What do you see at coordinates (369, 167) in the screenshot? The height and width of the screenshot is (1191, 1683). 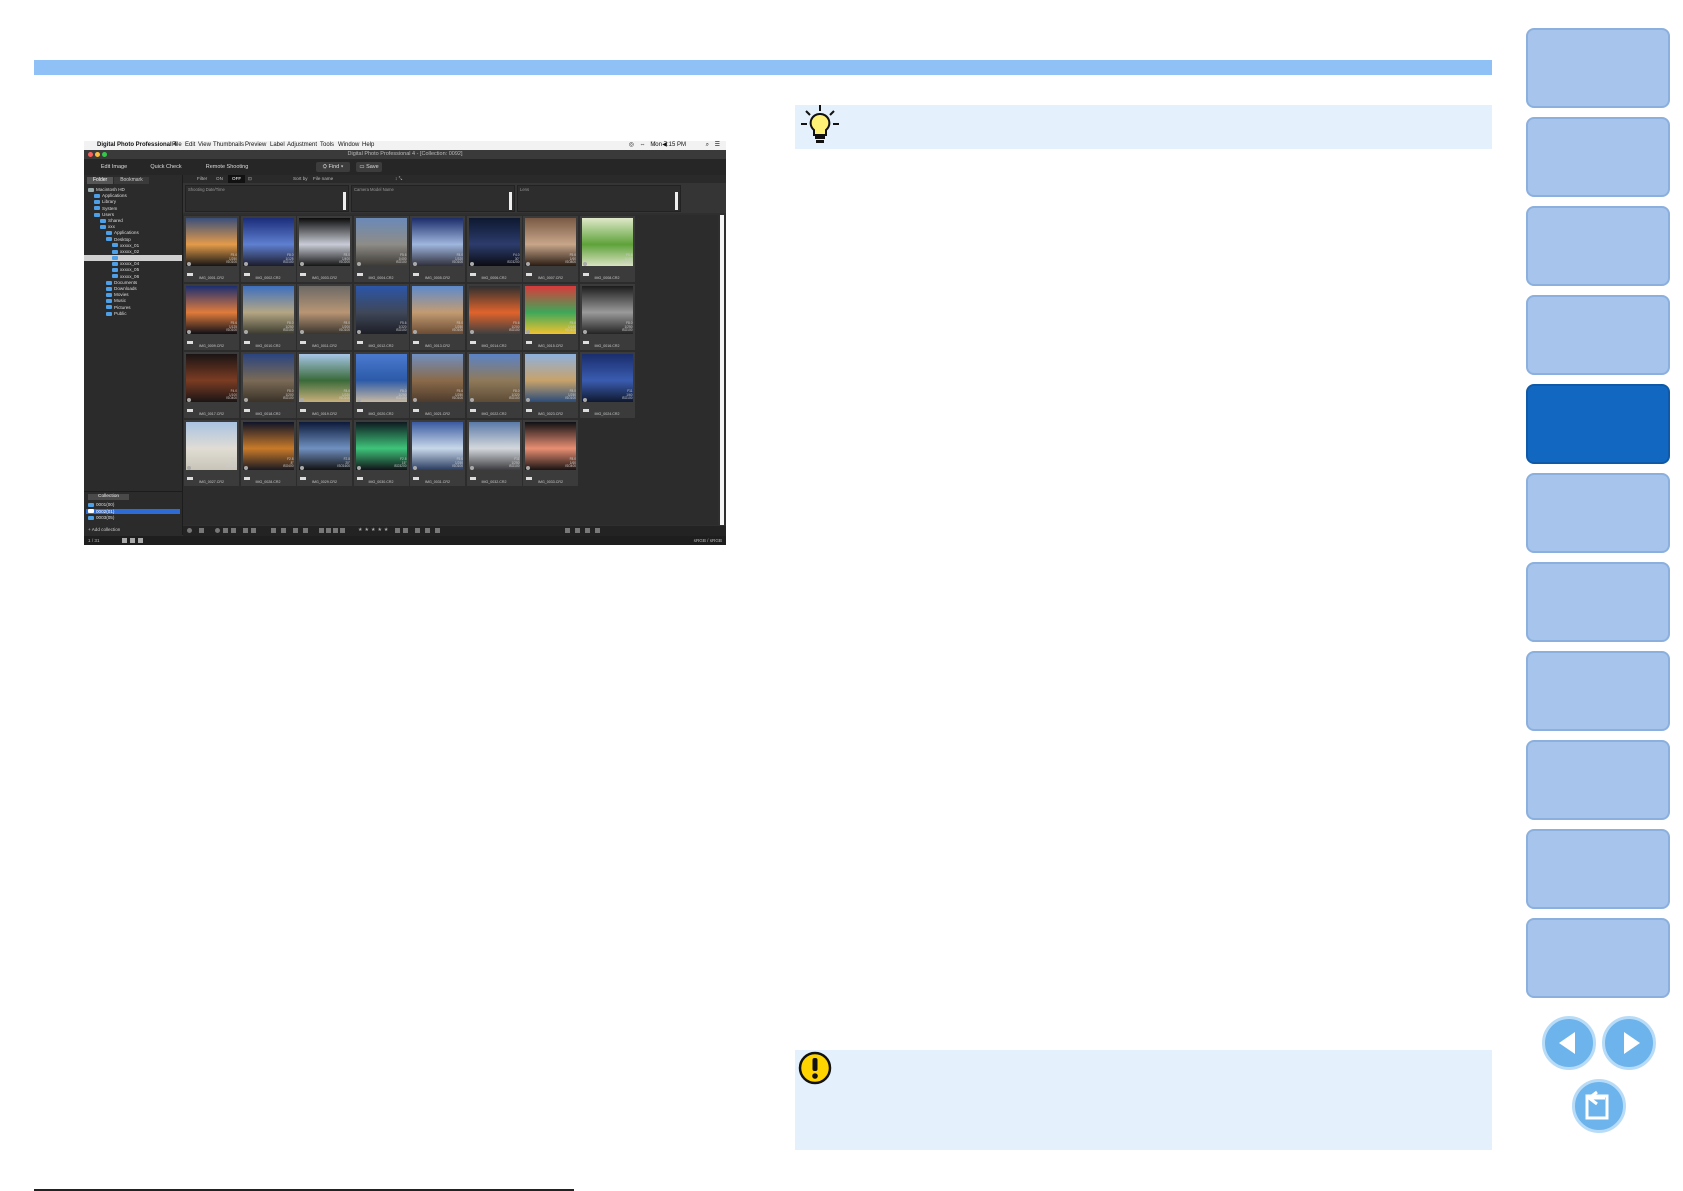 I see `save-button: ▭ Save` at bounding box center [369, 167].